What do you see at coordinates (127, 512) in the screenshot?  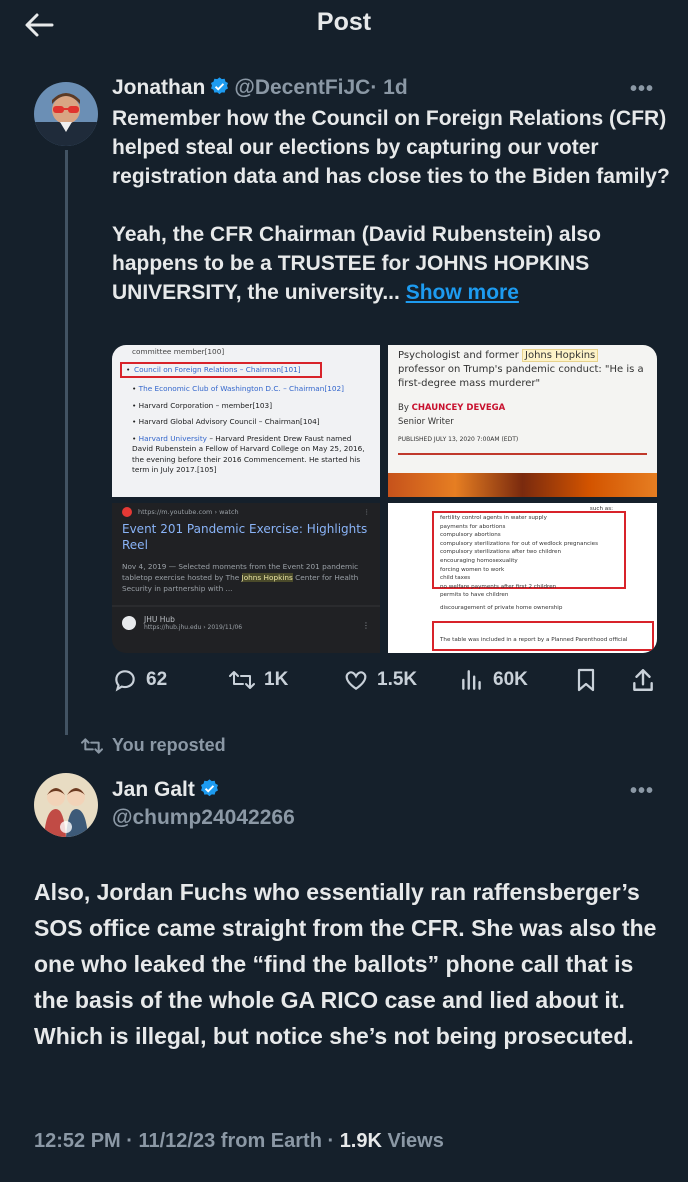 I see `youtube-icon` at bounding box center [127, 512].